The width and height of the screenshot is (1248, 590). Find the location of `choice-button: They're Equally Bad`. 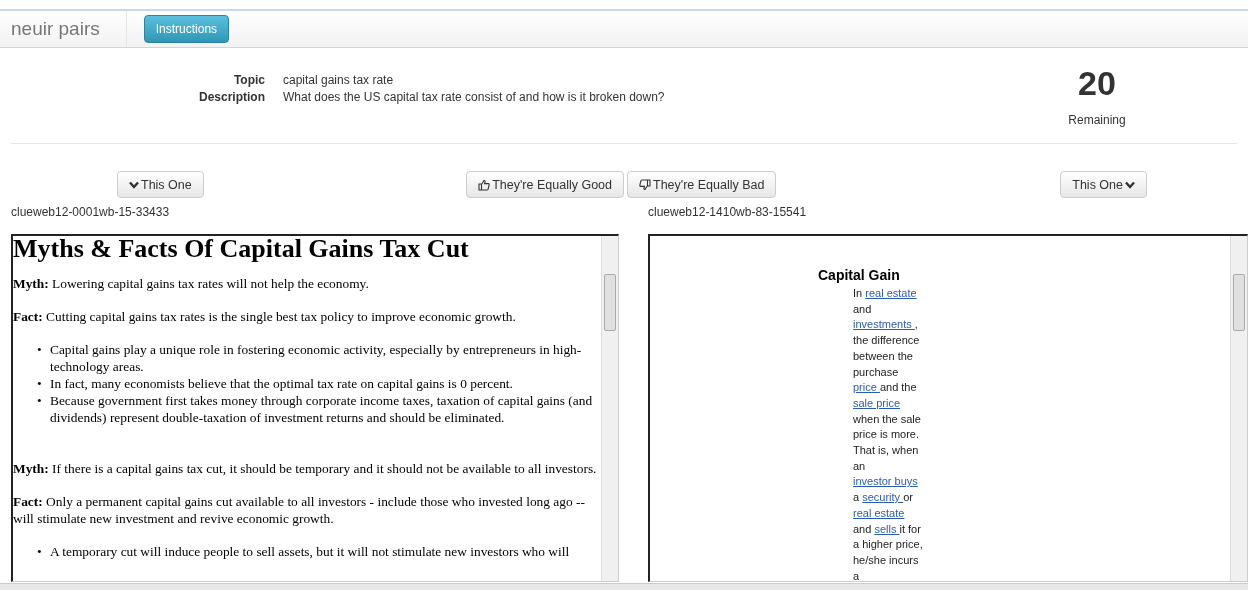

choice-button: They're Equally Bad is located at coordinates (702, 184).